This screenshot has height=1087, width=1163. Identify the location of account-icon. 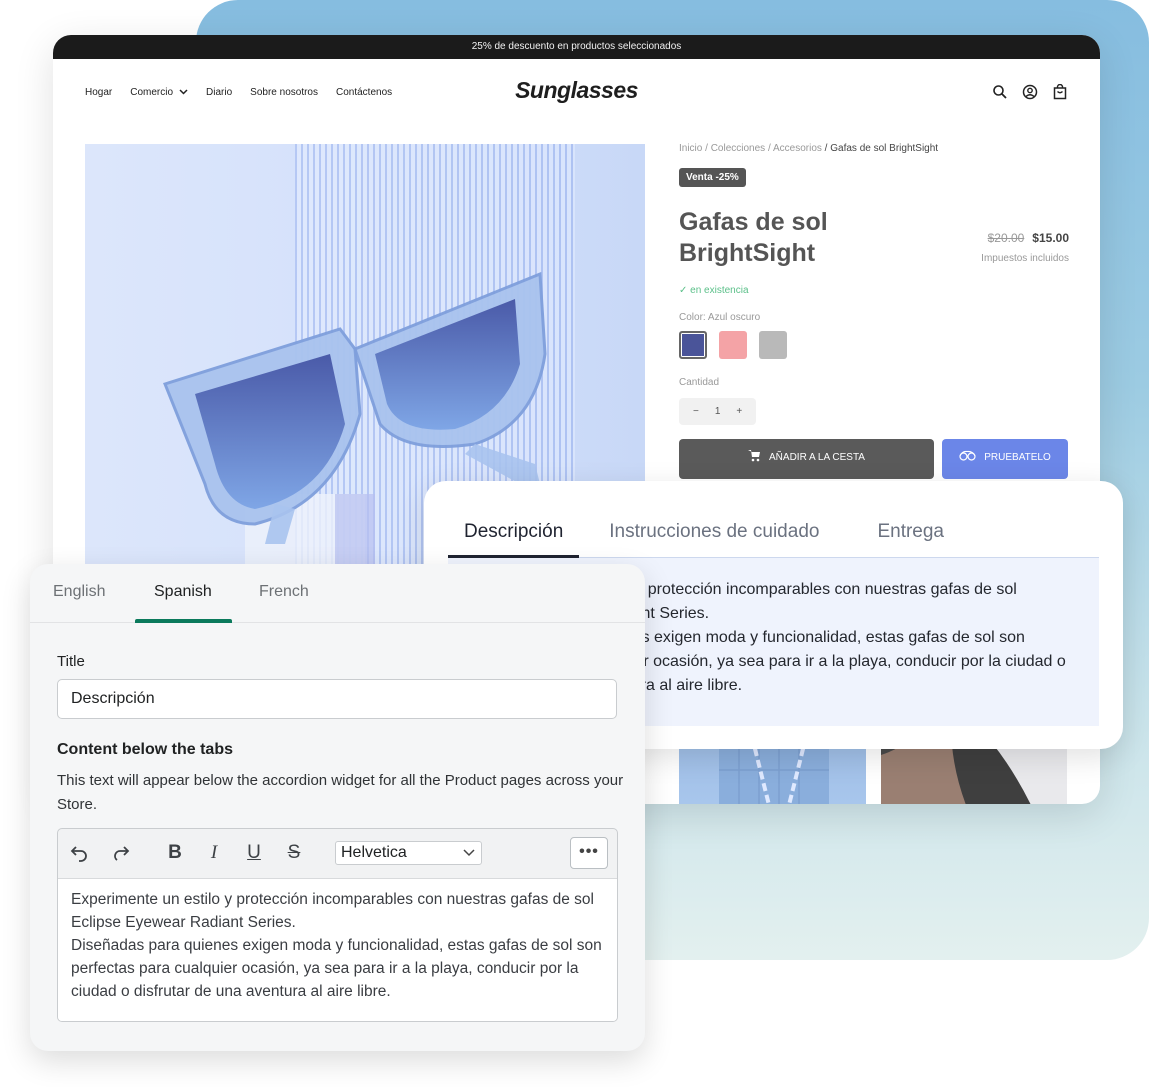
(1030, 94).